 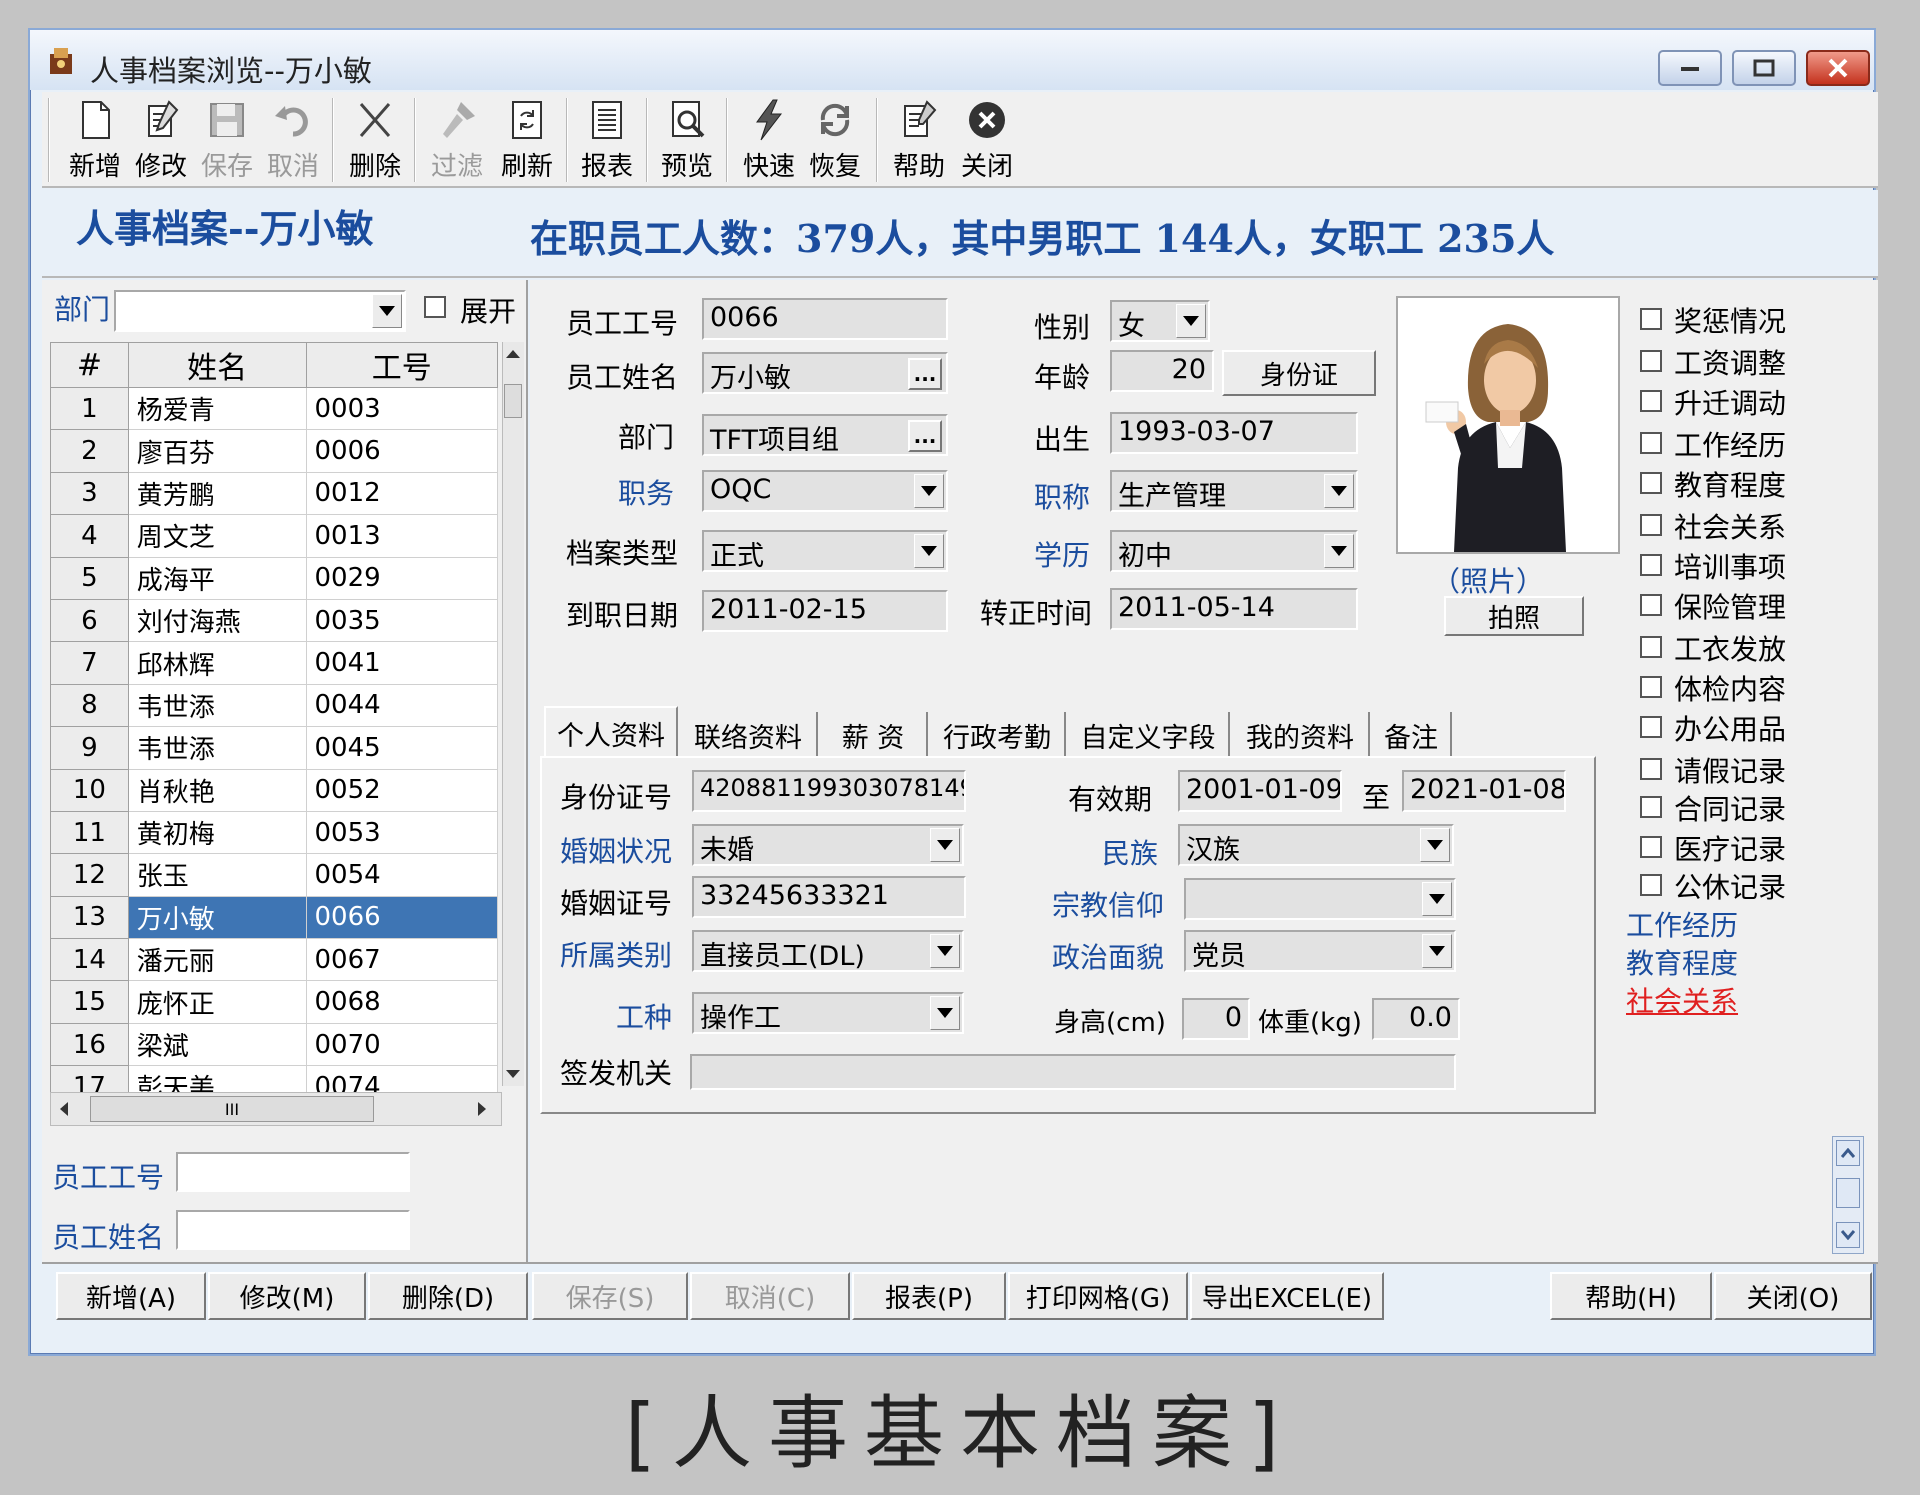 What do you see at coordinates (1651, 525) in the screenshot?
I see `checkbox-social-relations` at bounding box center [1651, 525].